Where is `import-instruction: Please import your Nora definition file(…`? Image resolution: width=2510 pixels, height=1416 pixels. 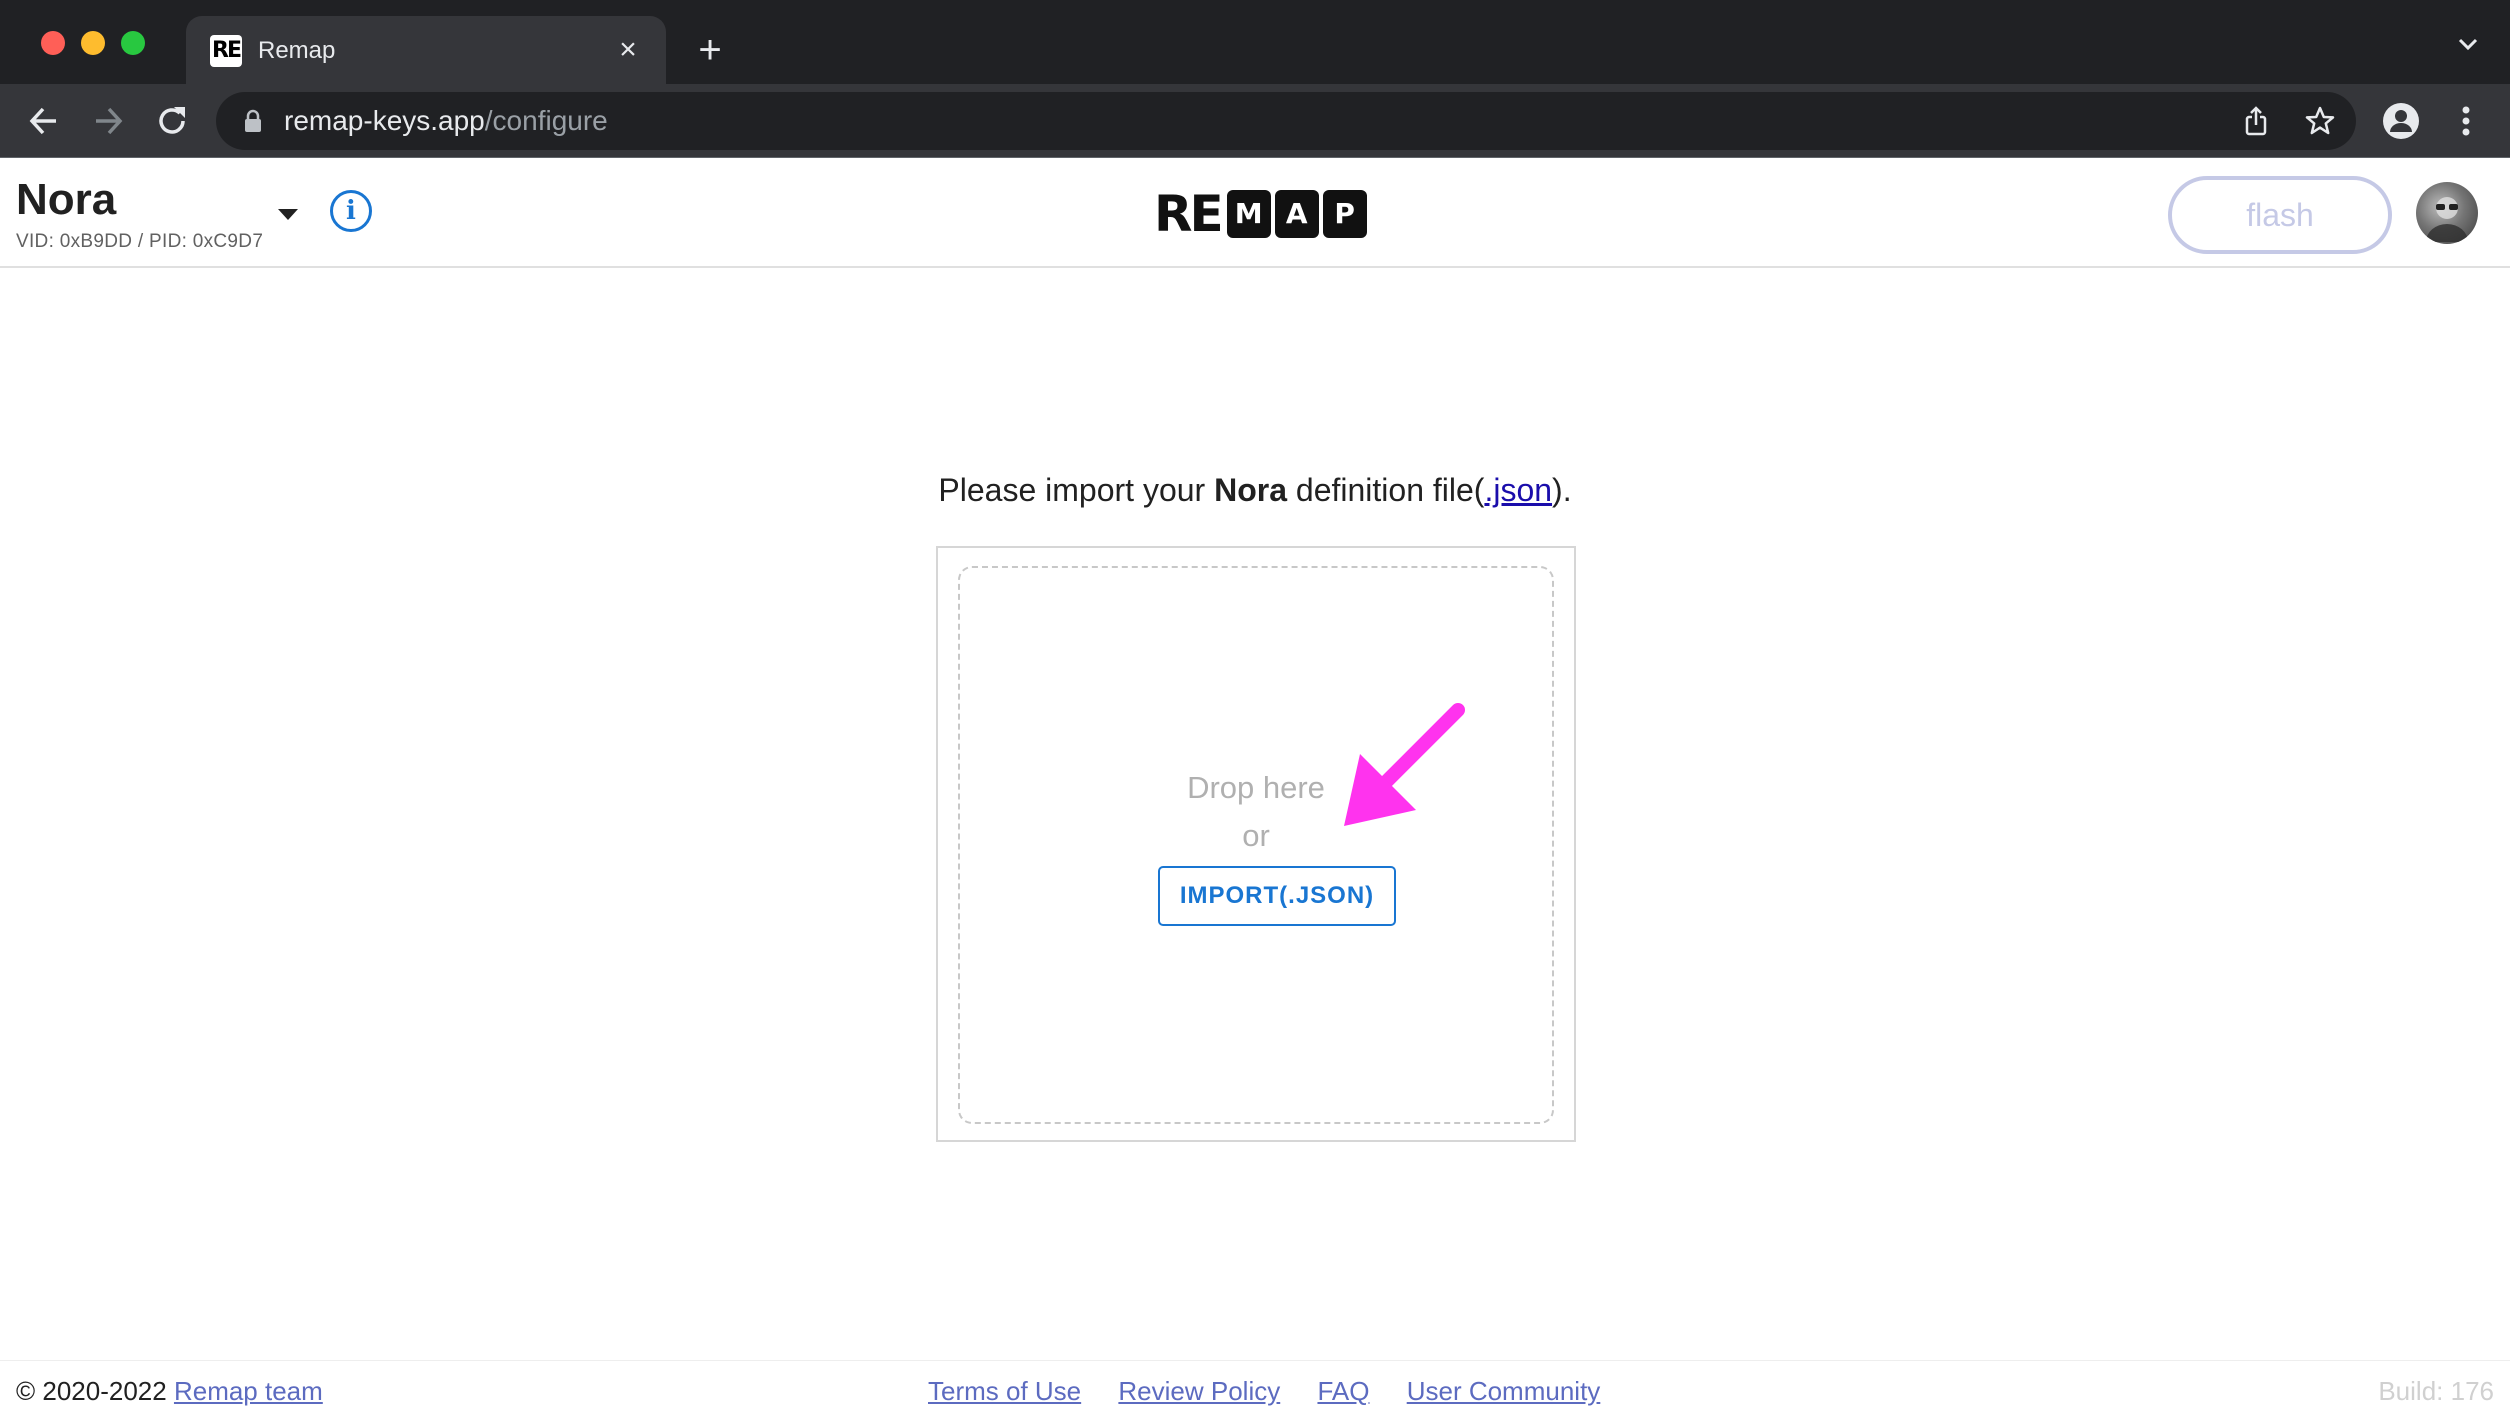 import-instruction: Please import your Nora definition file(… is located at coordinates (1255, 490).